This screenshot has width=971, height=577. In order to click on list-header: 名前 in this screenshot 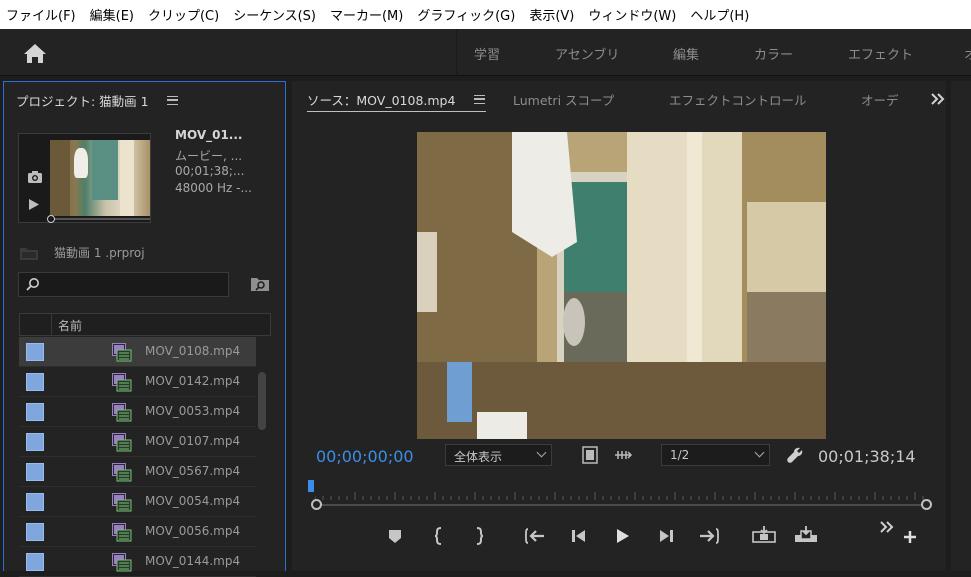, I will do `click(145, 324)`.